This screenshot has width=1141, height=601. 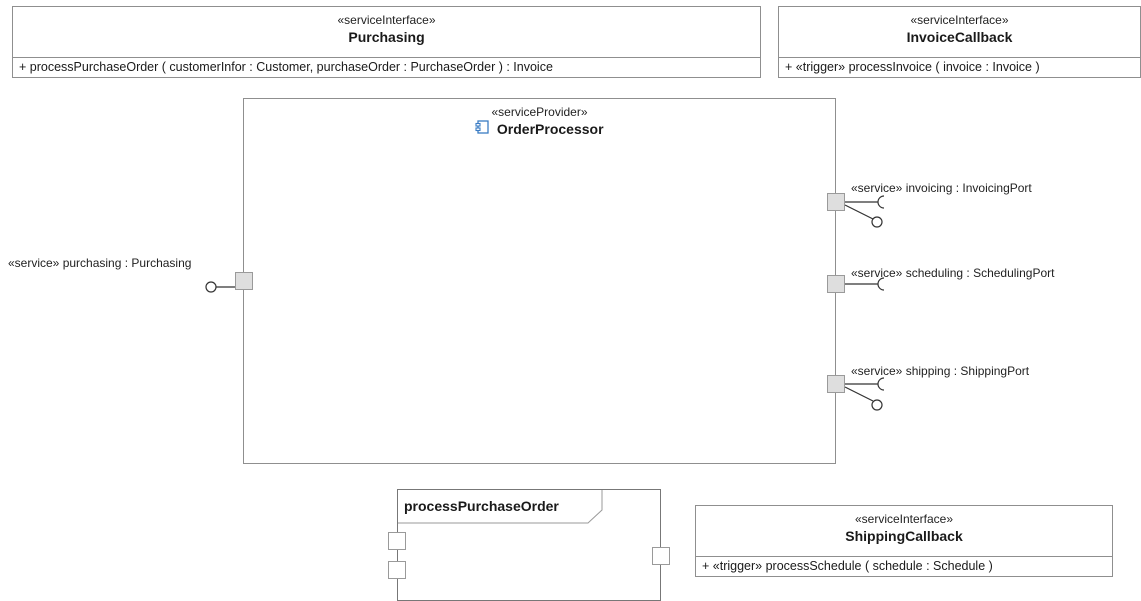 I want to click on shipping-socket-icon, so click(x=865, y=384).